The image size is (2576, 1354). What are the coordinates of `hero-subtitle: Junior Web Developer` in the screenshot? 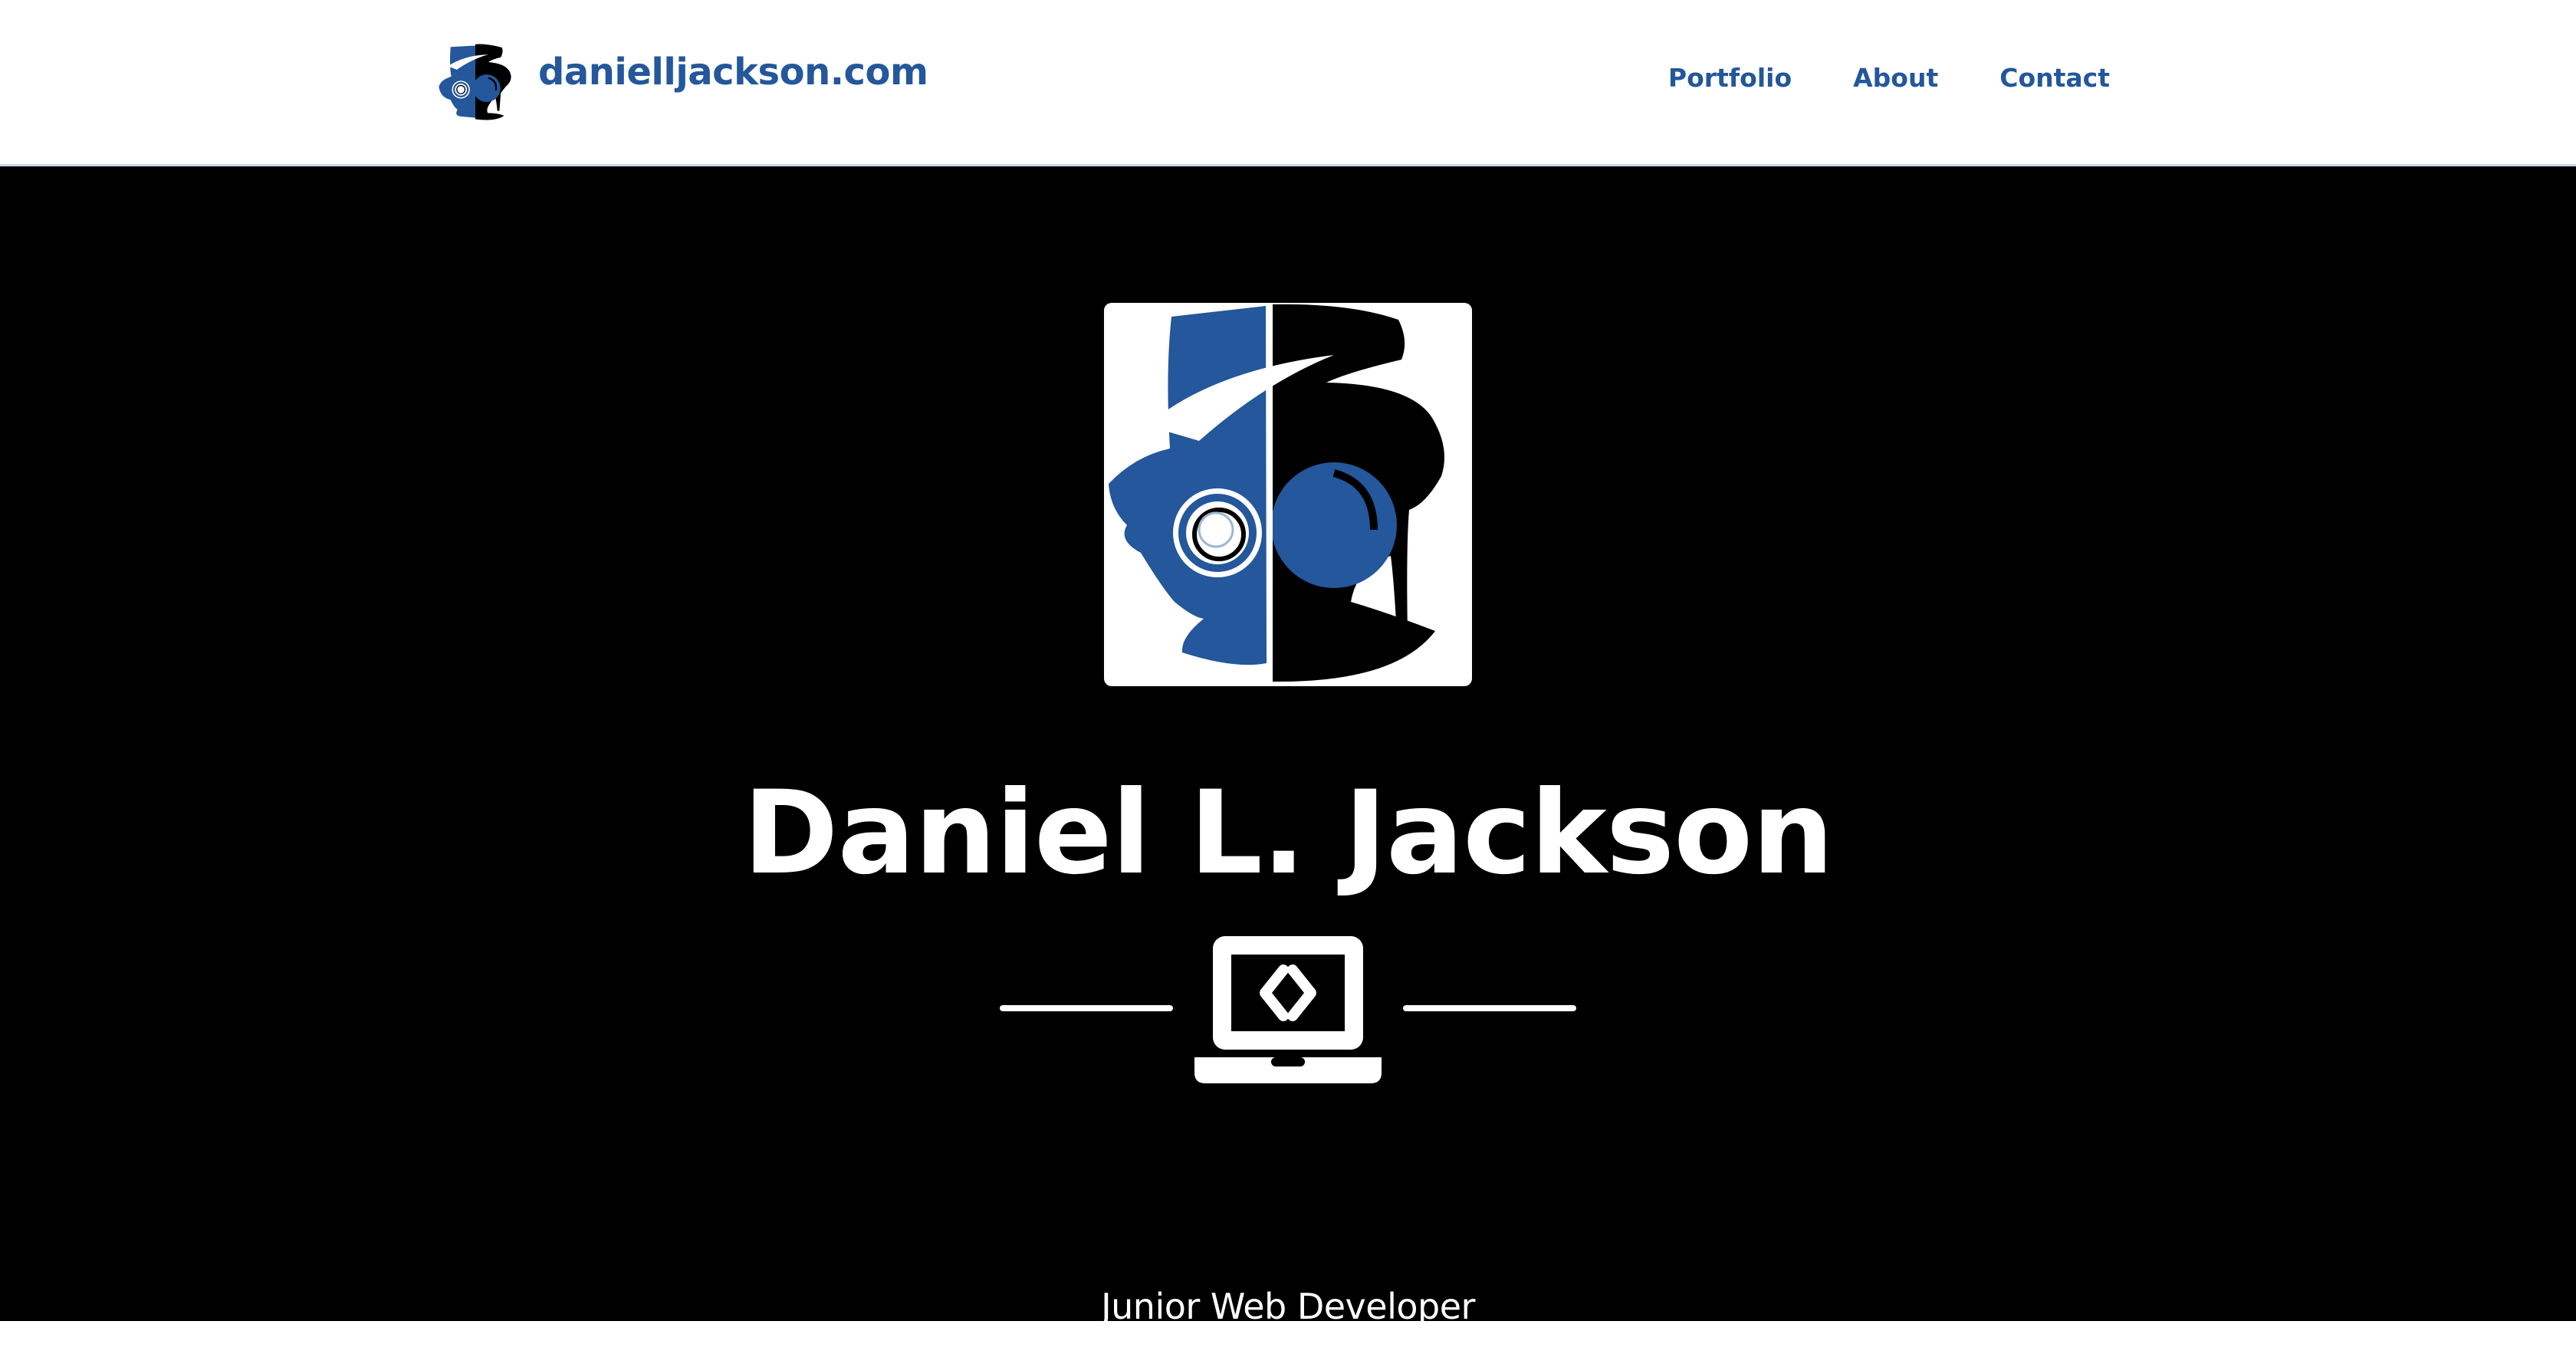 It's located at (1288, 1306).